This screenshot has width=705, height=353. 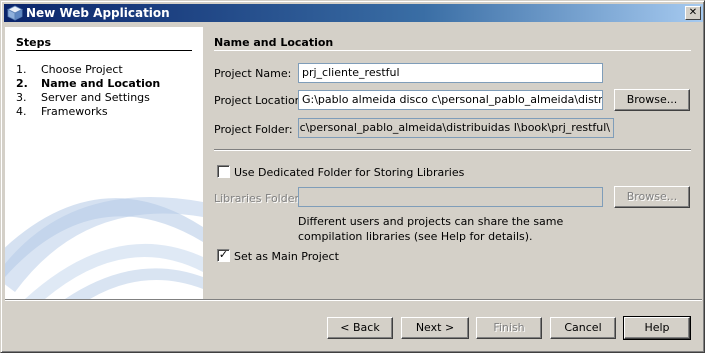 I want to click on next-button: Next >, so click(x=435, y=328).